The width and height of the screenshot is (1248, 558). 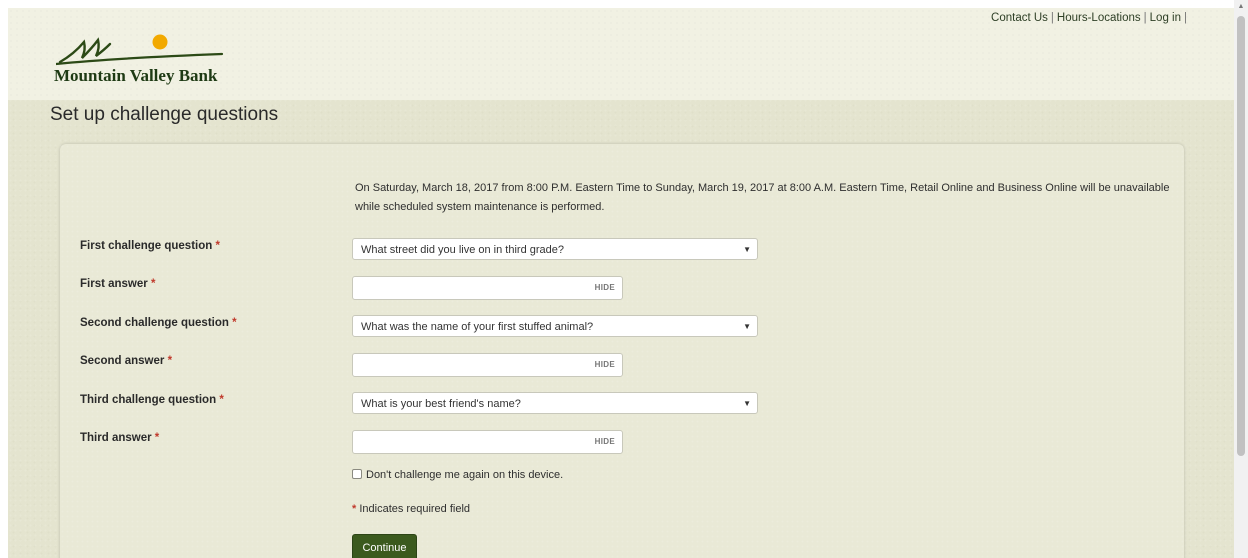 I want to click on hours-locations-link: Hours-Locations, so click(x=1099, y=18).